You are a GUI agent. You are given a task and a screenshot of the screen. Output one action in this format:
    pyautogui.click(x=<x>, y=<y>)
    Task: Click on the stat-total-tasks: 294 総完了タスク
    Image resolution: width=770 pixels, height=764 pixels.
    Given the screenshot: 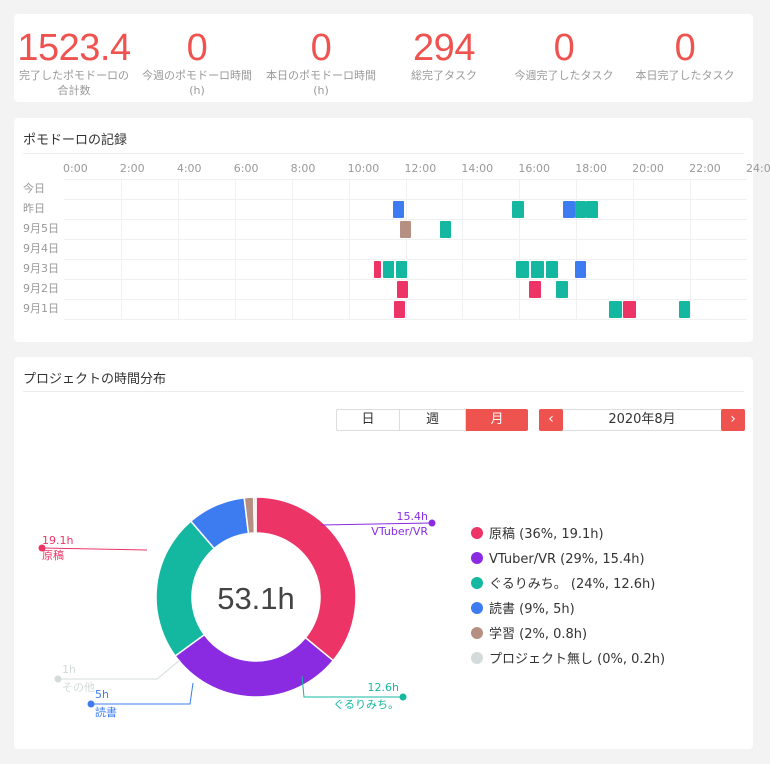 What is the action you would take?
    pyautogui.click(x=444, y=55)
    